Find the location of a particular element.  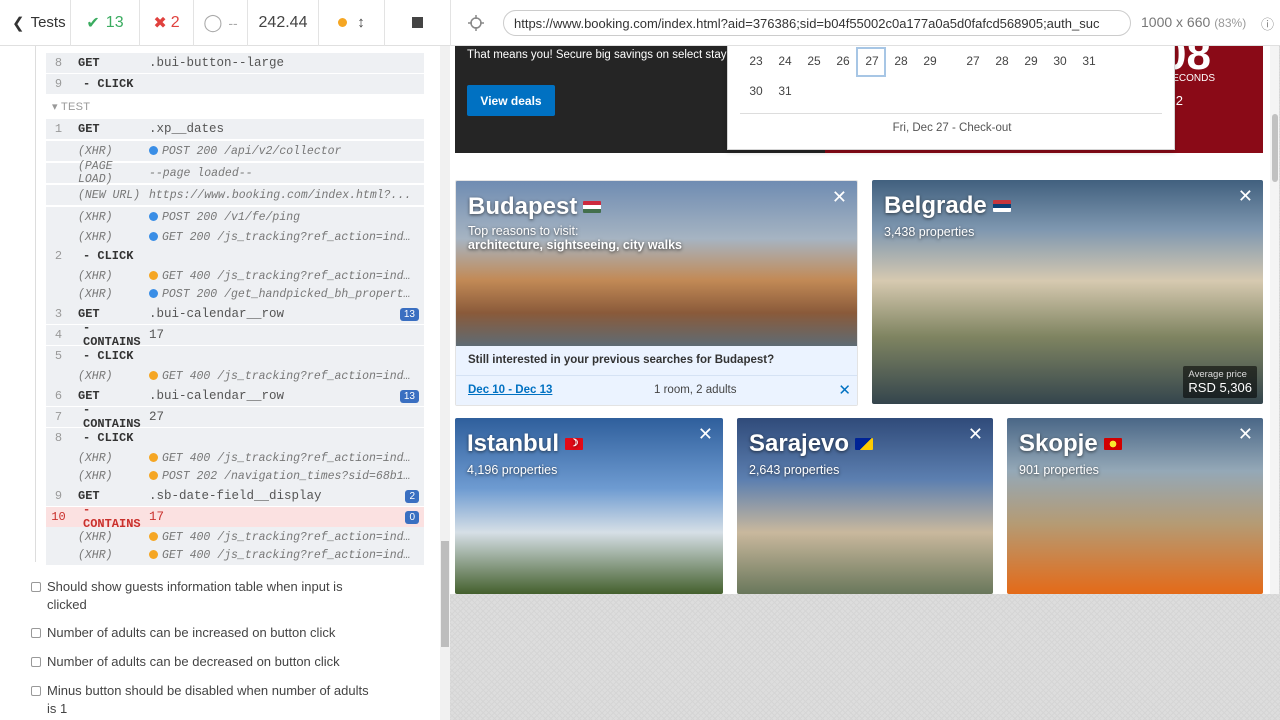

arrows-vertical-icon: ↕ is located at coordinates (361, 22).